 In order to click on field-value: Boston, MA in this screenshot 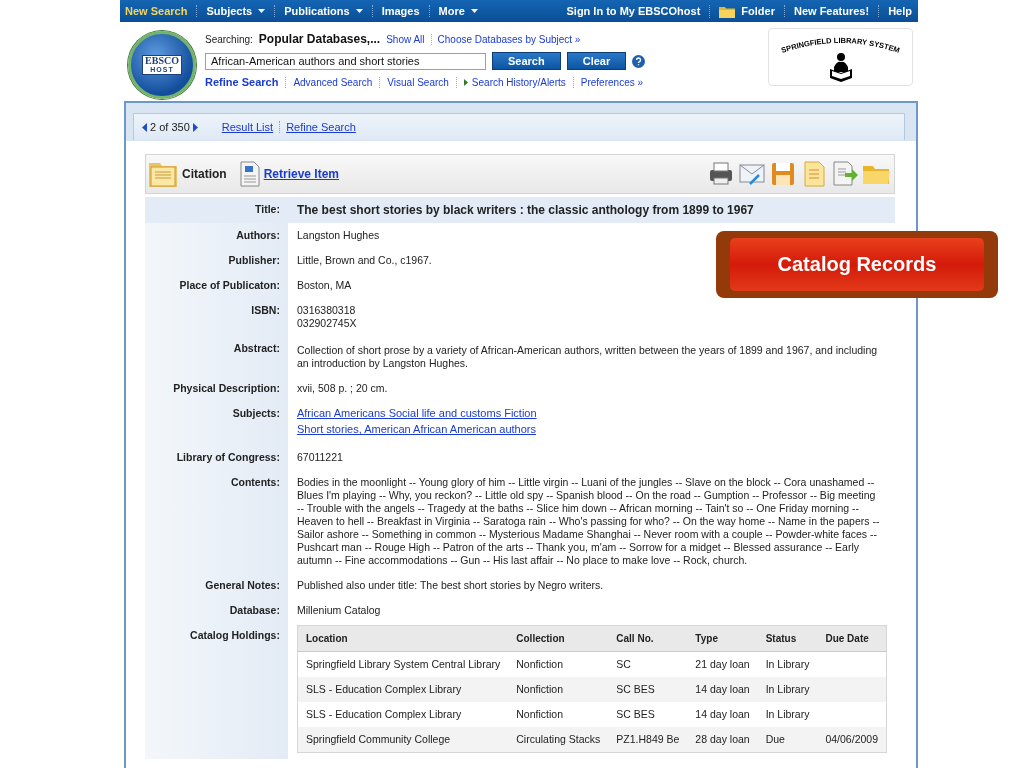, I will do `click(324, 285)`.